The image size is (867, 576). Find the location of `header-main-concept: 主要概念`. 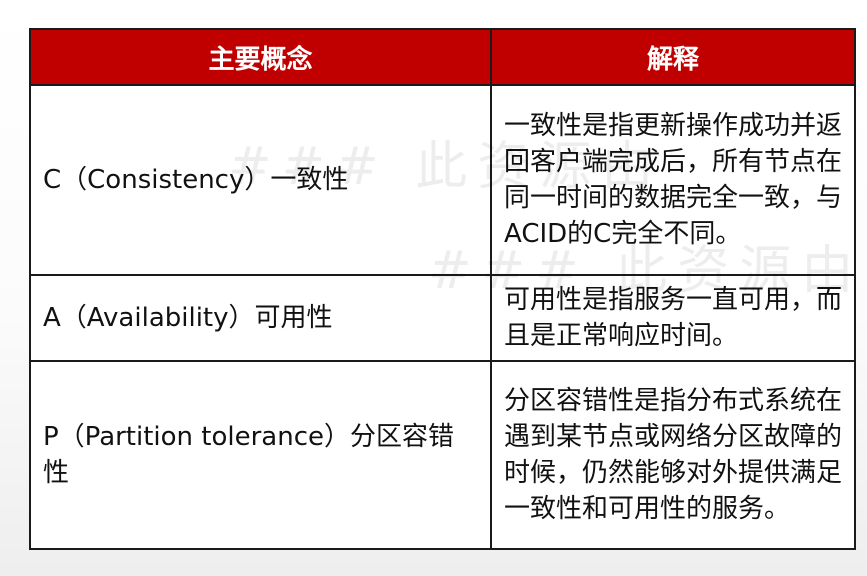

header-main-concept: 主要概念 is located at coordinates (260, 57).